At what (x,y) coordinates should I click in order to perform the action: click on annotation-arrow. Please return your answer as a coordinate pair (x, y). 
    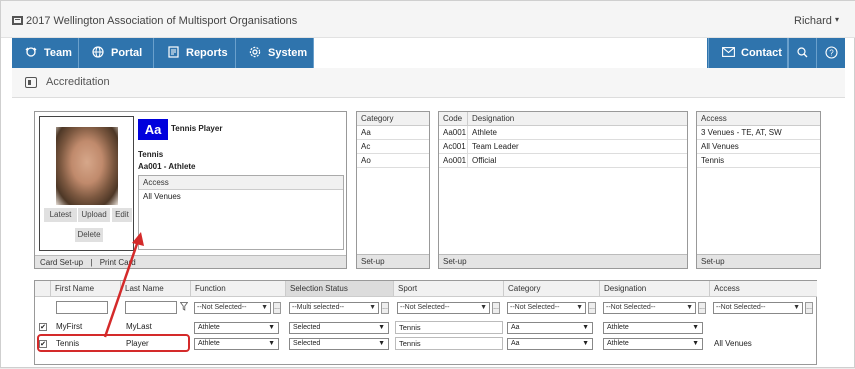
    Looking at the image, I should click on (123, 285).